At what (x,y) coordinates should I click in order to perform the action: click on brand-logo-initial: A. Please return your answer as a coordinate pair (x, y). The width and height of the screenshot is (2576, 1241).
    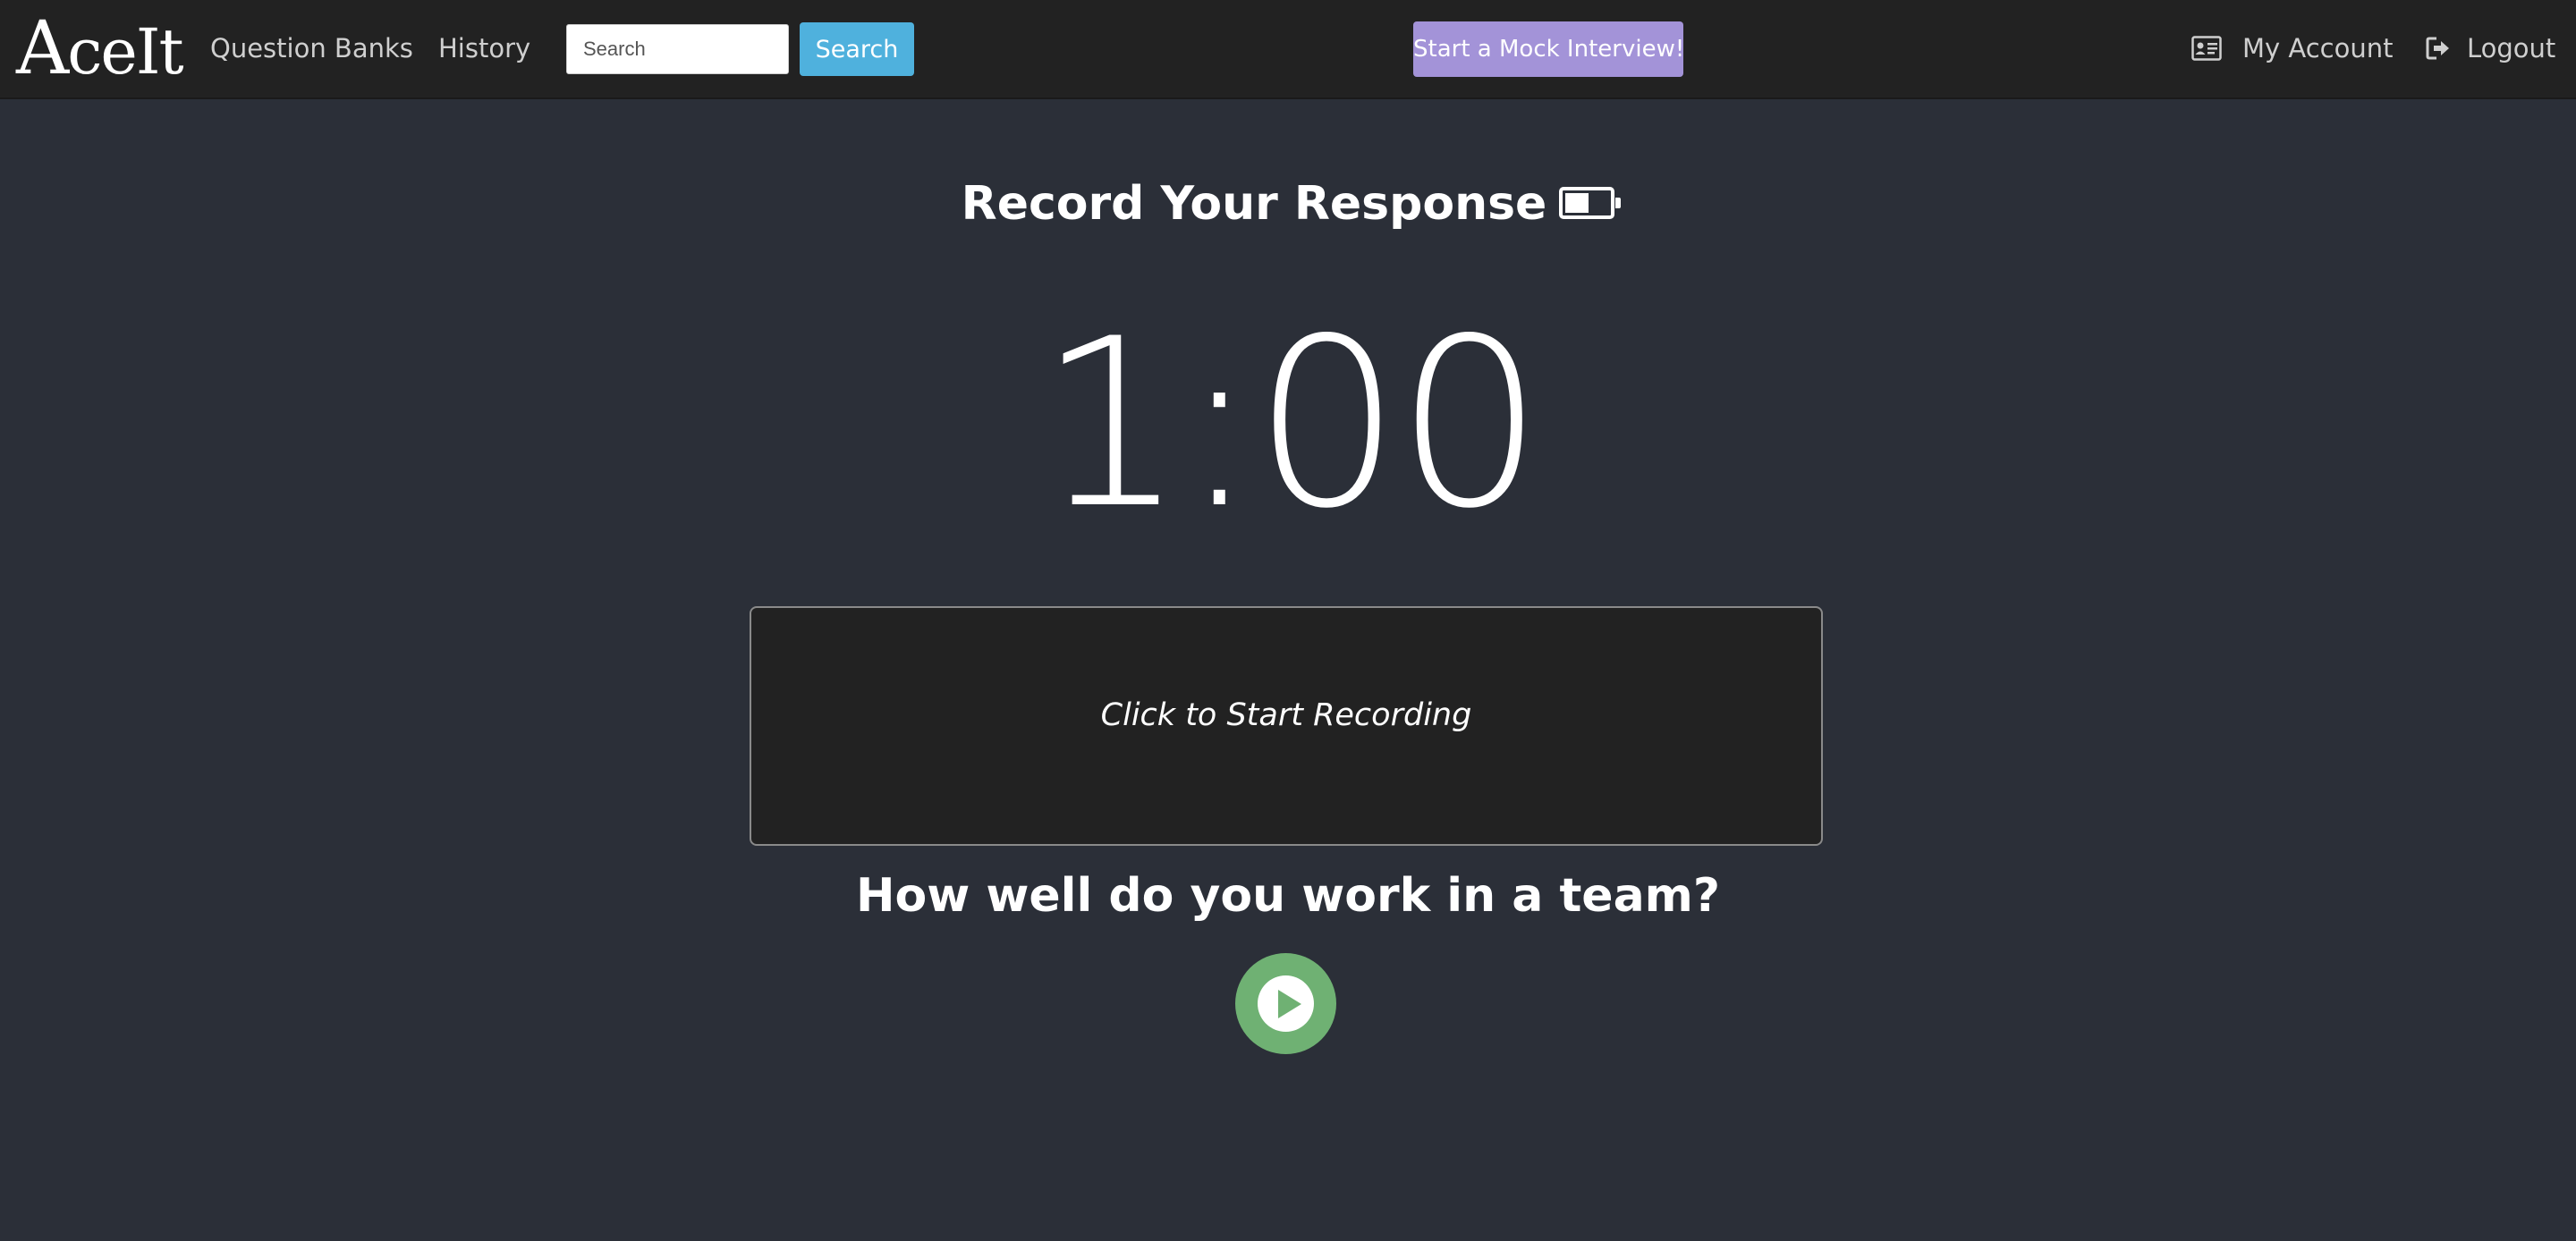
    Looking at the image, I should click on (42, 48).